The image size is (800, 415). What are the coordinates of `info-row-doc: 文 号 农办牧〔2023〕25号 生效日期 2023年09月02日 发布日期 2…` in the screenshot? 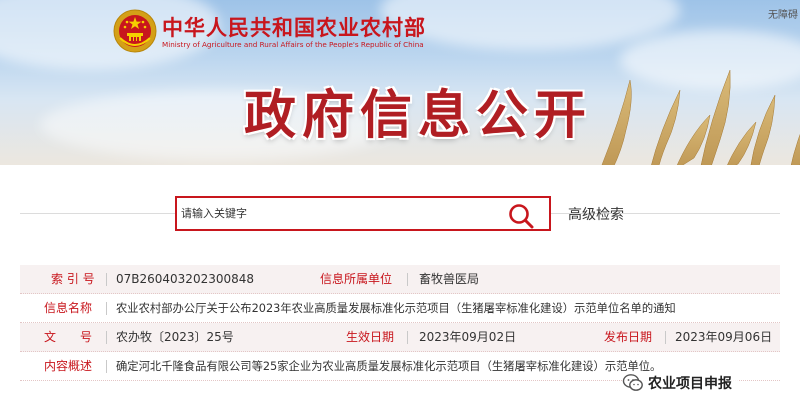 It's located at (400, 337).